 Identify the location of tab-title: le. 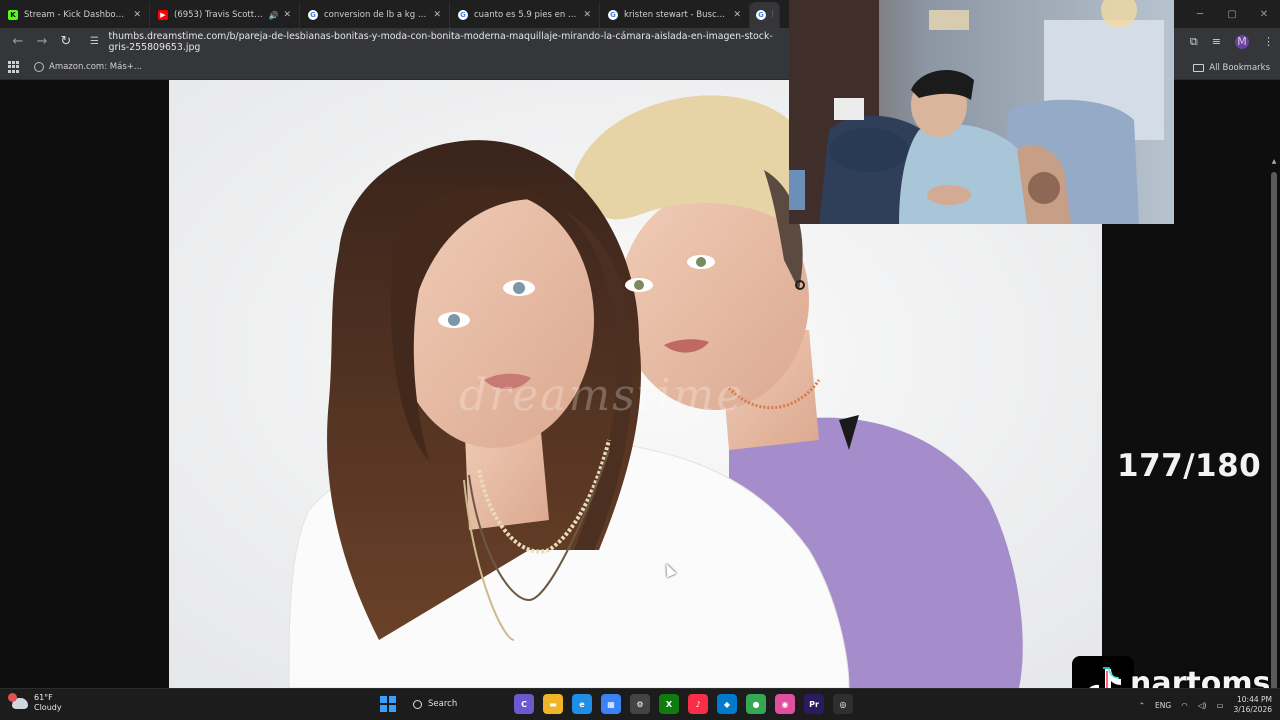
(772, 15).